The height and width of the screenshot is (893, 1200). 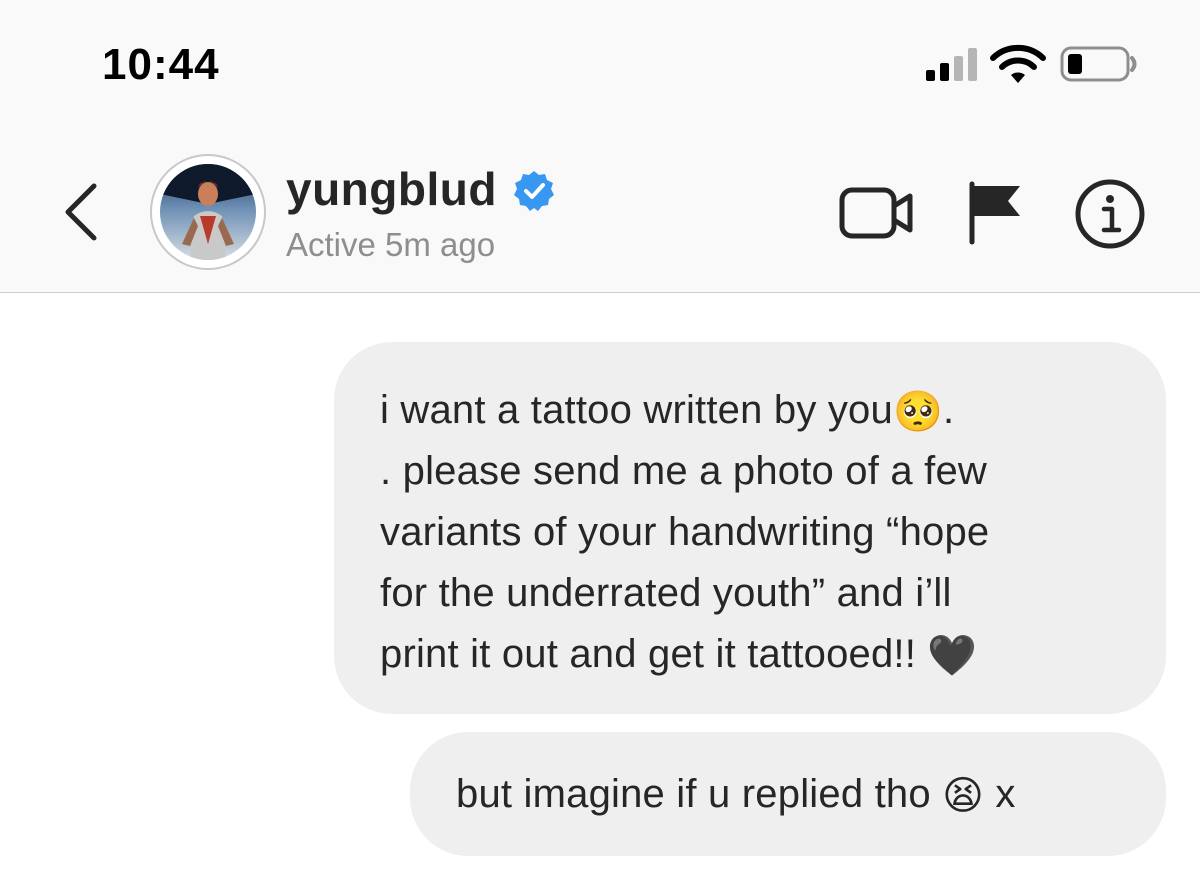 What do you see at coordinates (963, 796) in the screenshot?
I see `tired-face-emoji: 😫` at bounding box center [963, 796].